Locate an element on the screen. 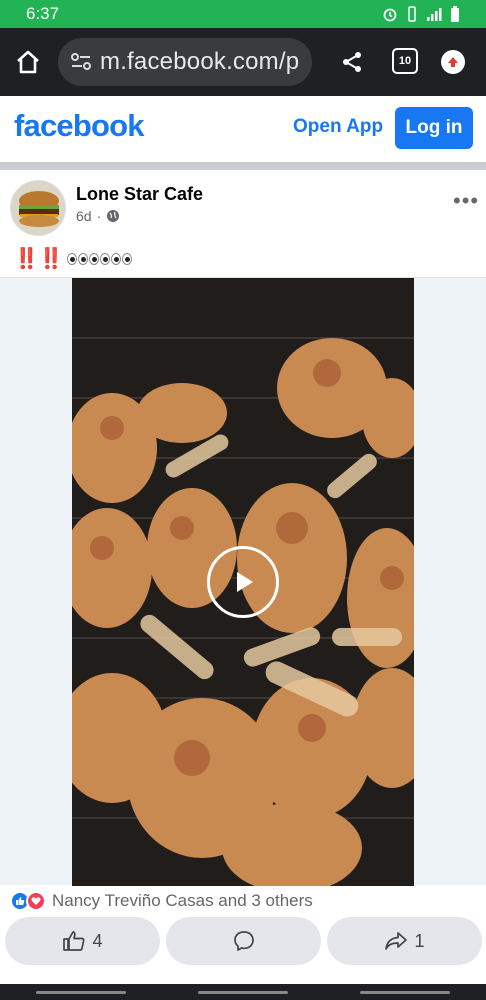  comment-button is located at coordinates (243, 941).